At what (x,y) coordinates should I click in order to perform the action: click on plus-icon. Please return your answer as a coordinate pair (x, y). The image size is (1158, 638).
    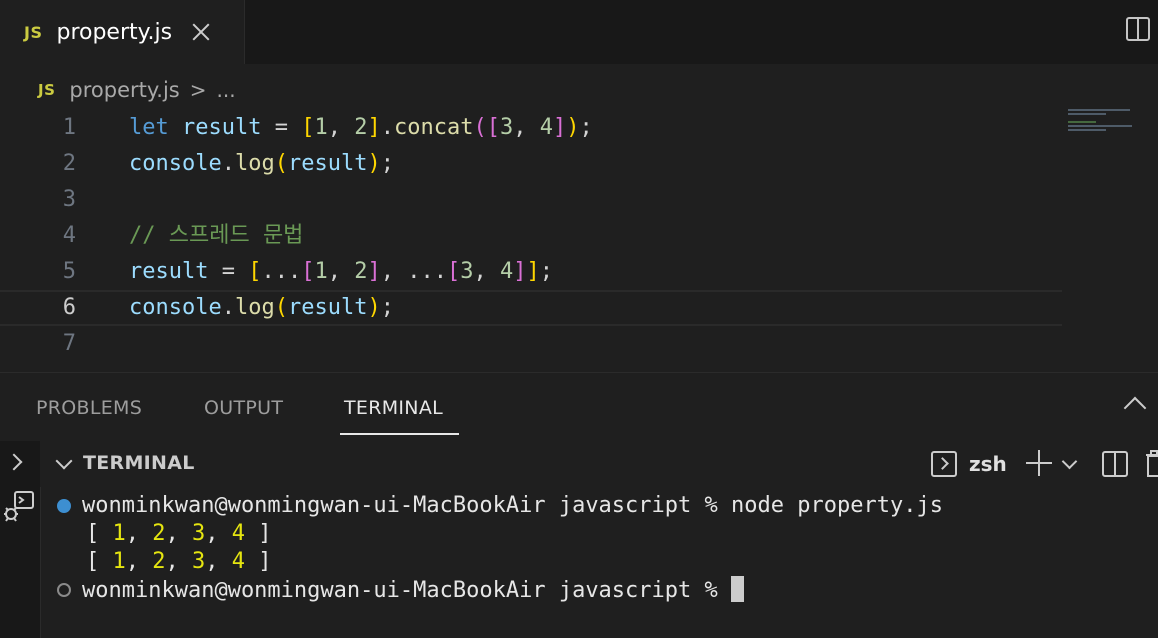
    Looking at the image, I should click on (1039, 463).